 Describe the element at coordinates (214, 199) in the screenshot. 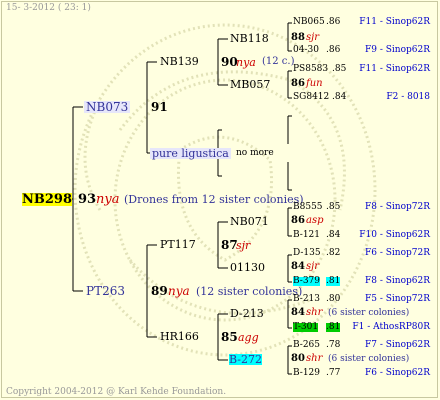

I see `root-note: (Drones from 12 sister colonies)` at that location.